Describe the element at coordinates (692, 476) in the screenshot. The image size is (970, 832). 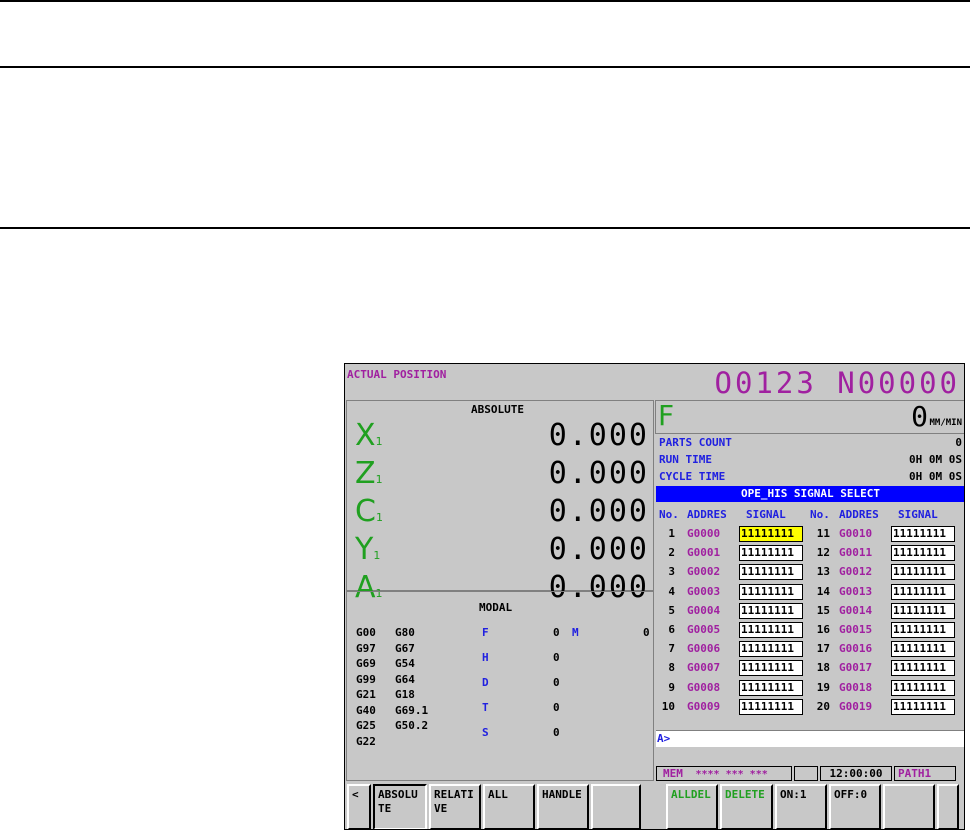
I see `counter-label: CYCLE TIME` at that location.